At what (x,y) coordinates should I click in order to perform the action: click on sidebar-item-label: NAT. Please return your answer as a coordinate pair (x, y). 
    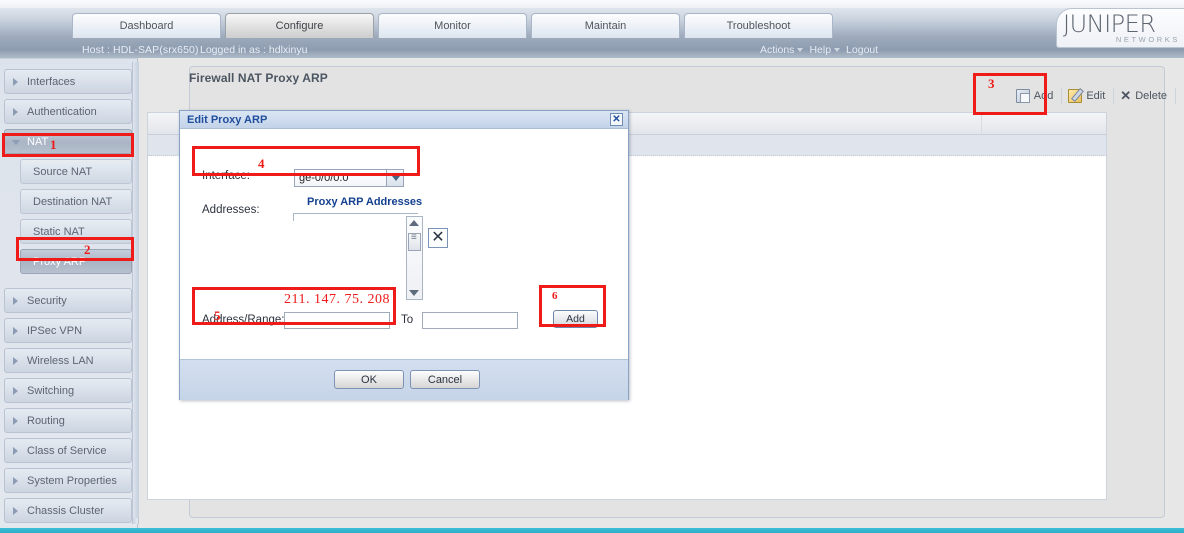
    Looking at the image, I should click on (38, 142).